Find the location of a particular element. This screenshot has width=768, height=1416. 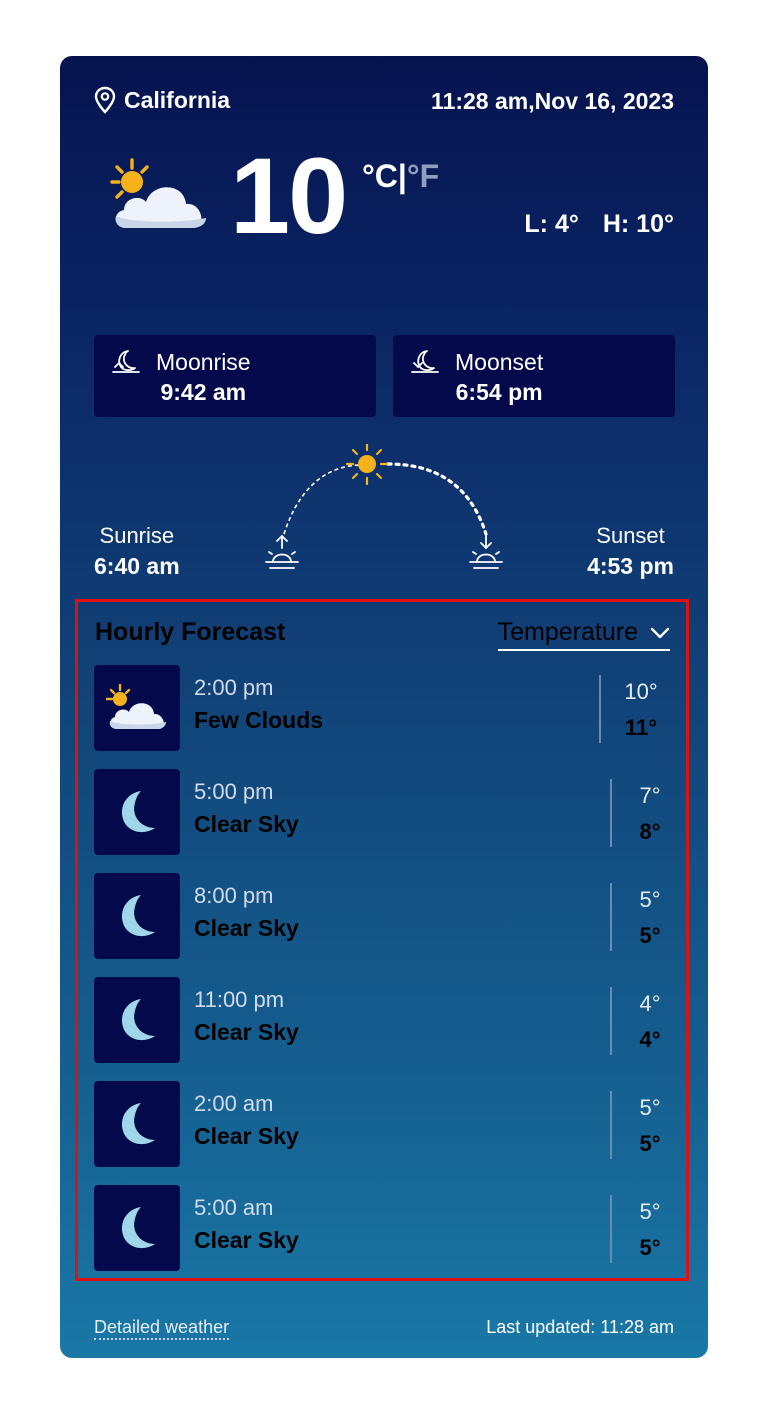

moonrise-icon is located at coordinates (126, 361).